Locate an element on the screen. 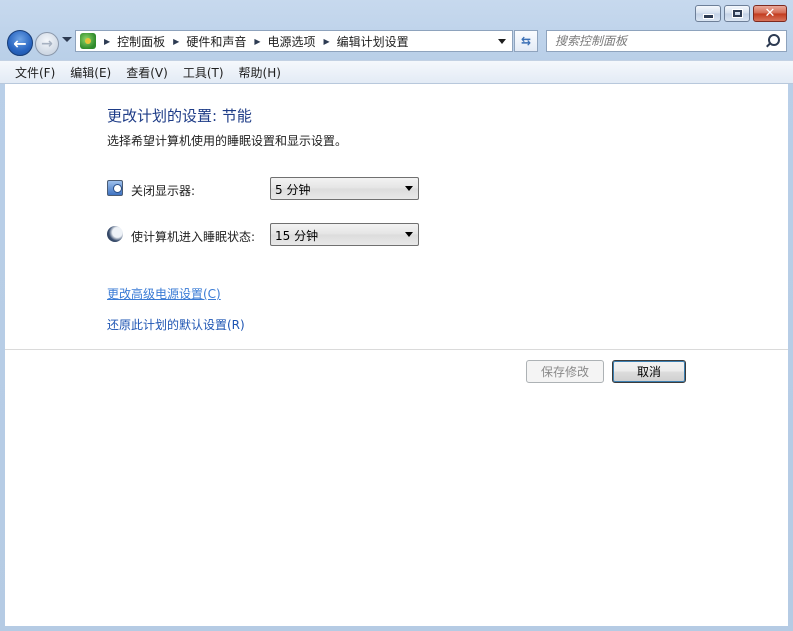  display-off-label: 关闭显示器: is located at coordinates (163, 191).